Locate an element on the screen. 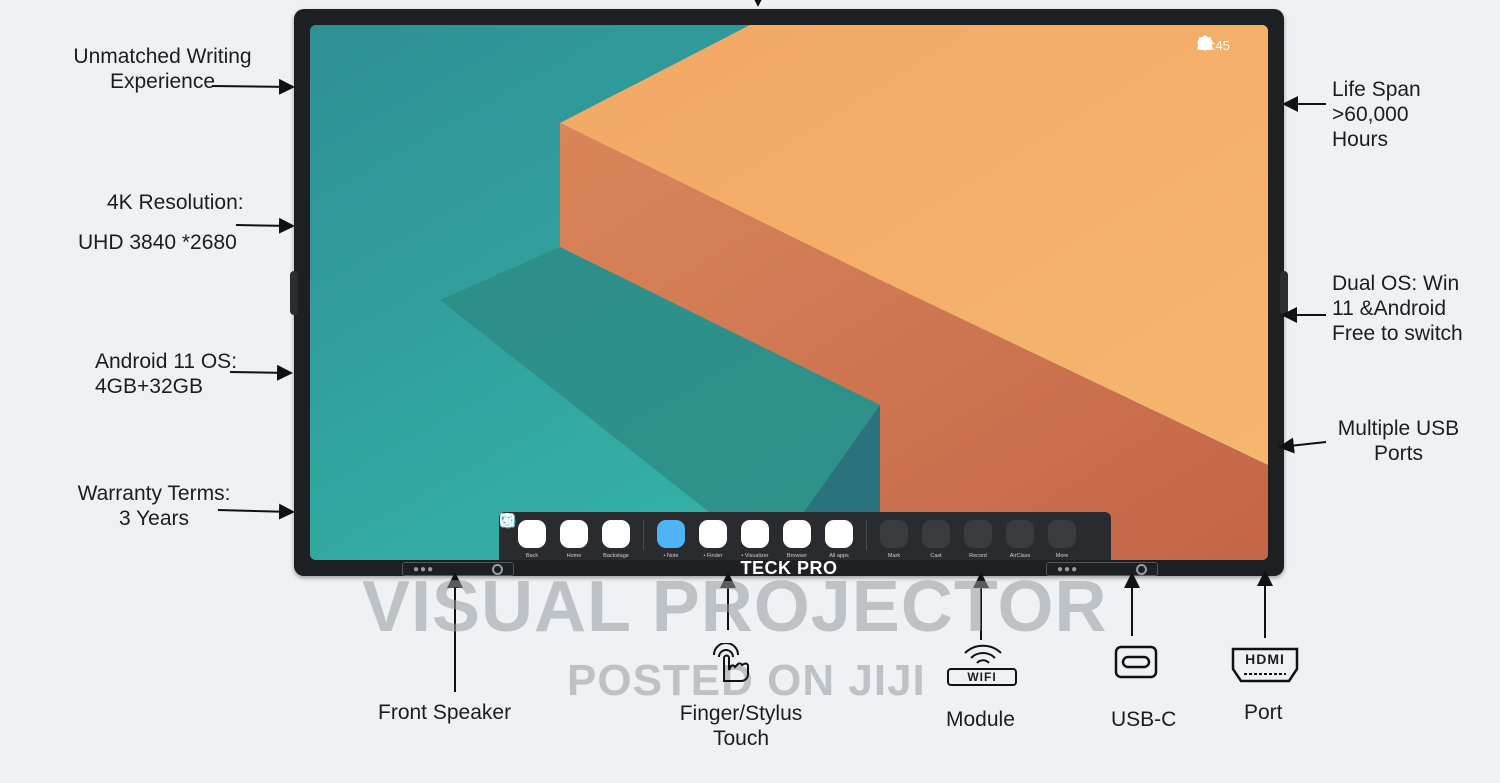  label-android-os: Android 11 OS: 4GB+32GB is located at coordinates (166, 374).